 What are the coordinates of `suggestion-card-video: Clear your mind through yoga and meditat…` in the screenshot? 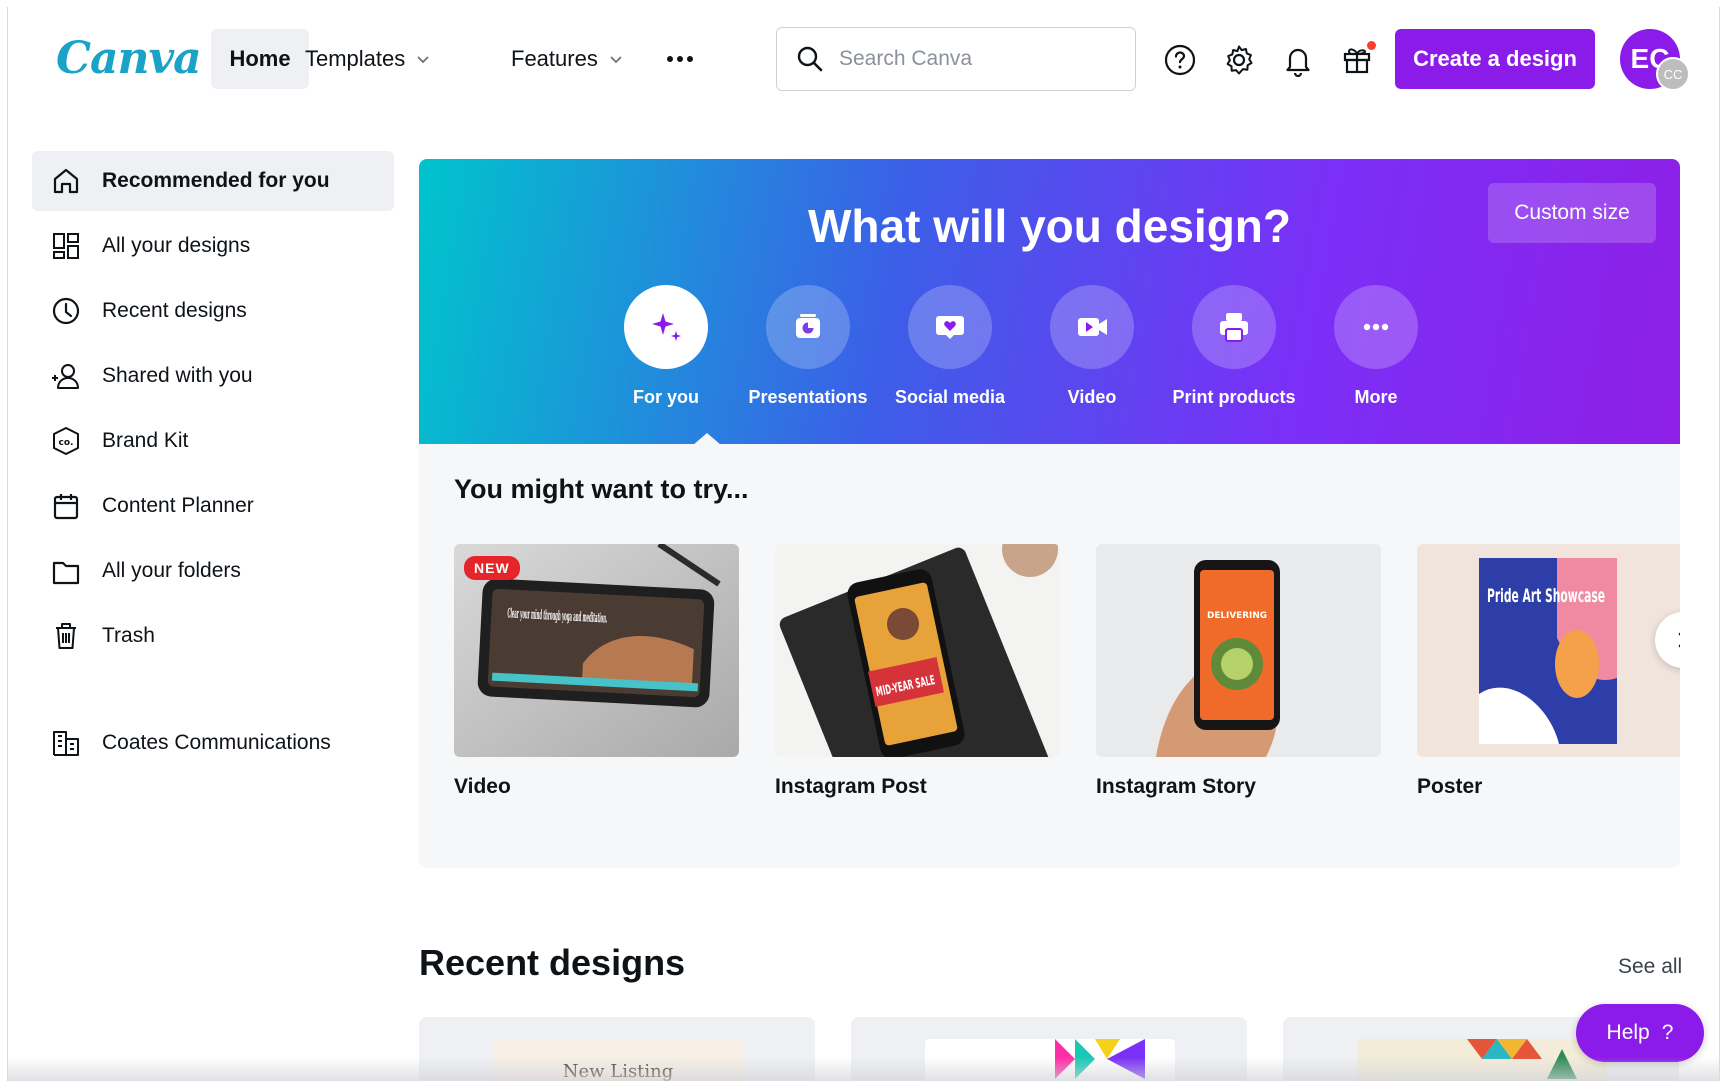 It's located at (596, 671).